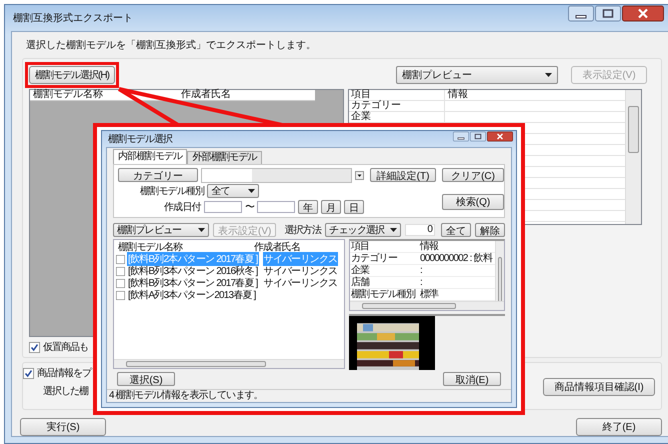 This screenshot has width=668, height=444. I want to click on grid-cell-text: カテゴリー, so click(374, 258).